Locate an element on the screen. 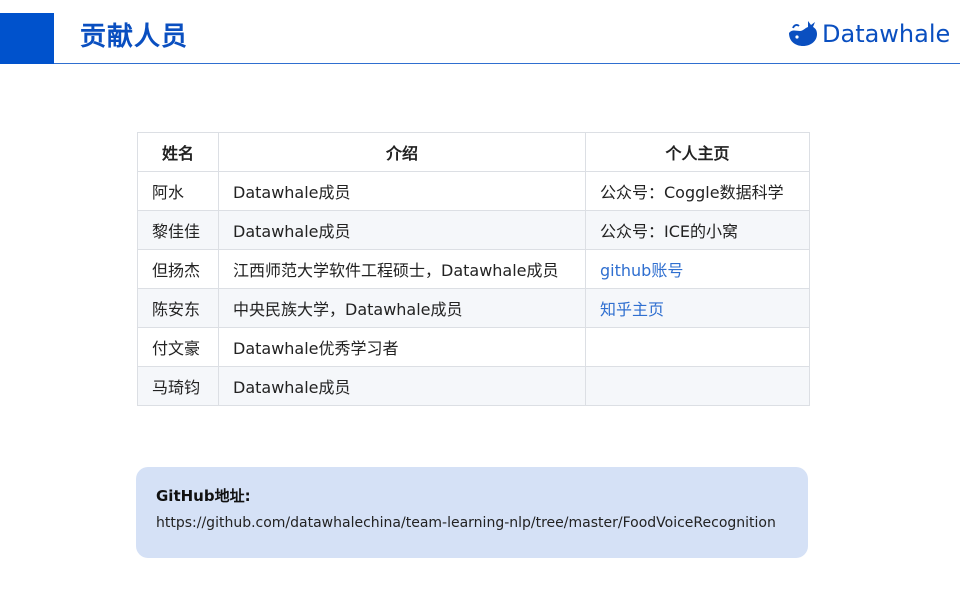 This screenshot has width=960, height=600. column-header-homepage: 个人主页 is located at coordinates (697, 152).